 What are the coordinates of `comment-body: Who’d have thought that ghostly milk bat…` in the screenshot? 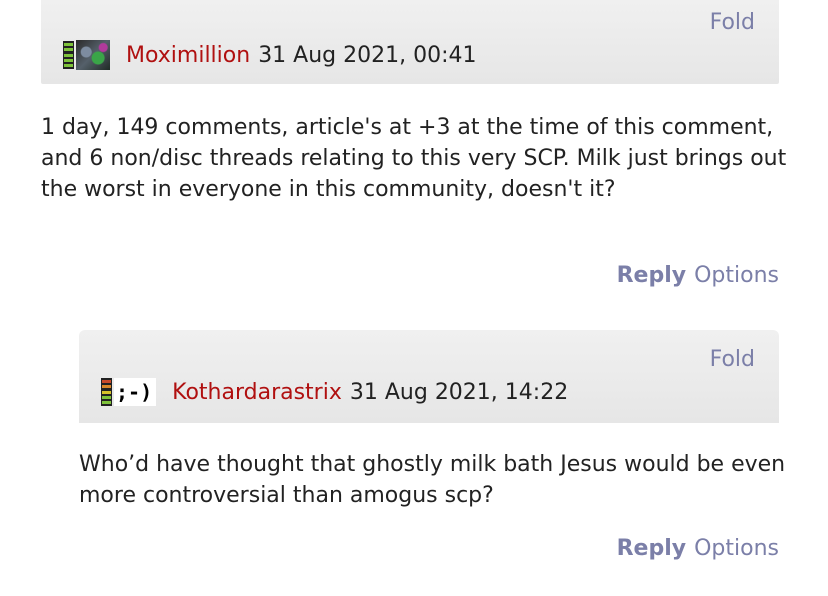 It's located at (432, 480).